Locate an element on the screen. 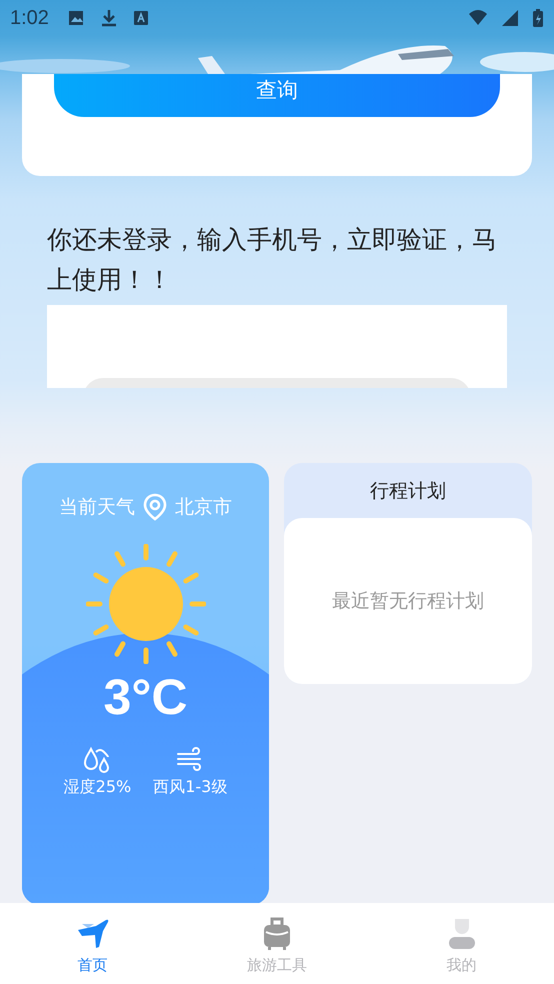 The height and width of the screenshot is (984, 554). plan-title: 行程计划 is located at coordinates (408, 491).